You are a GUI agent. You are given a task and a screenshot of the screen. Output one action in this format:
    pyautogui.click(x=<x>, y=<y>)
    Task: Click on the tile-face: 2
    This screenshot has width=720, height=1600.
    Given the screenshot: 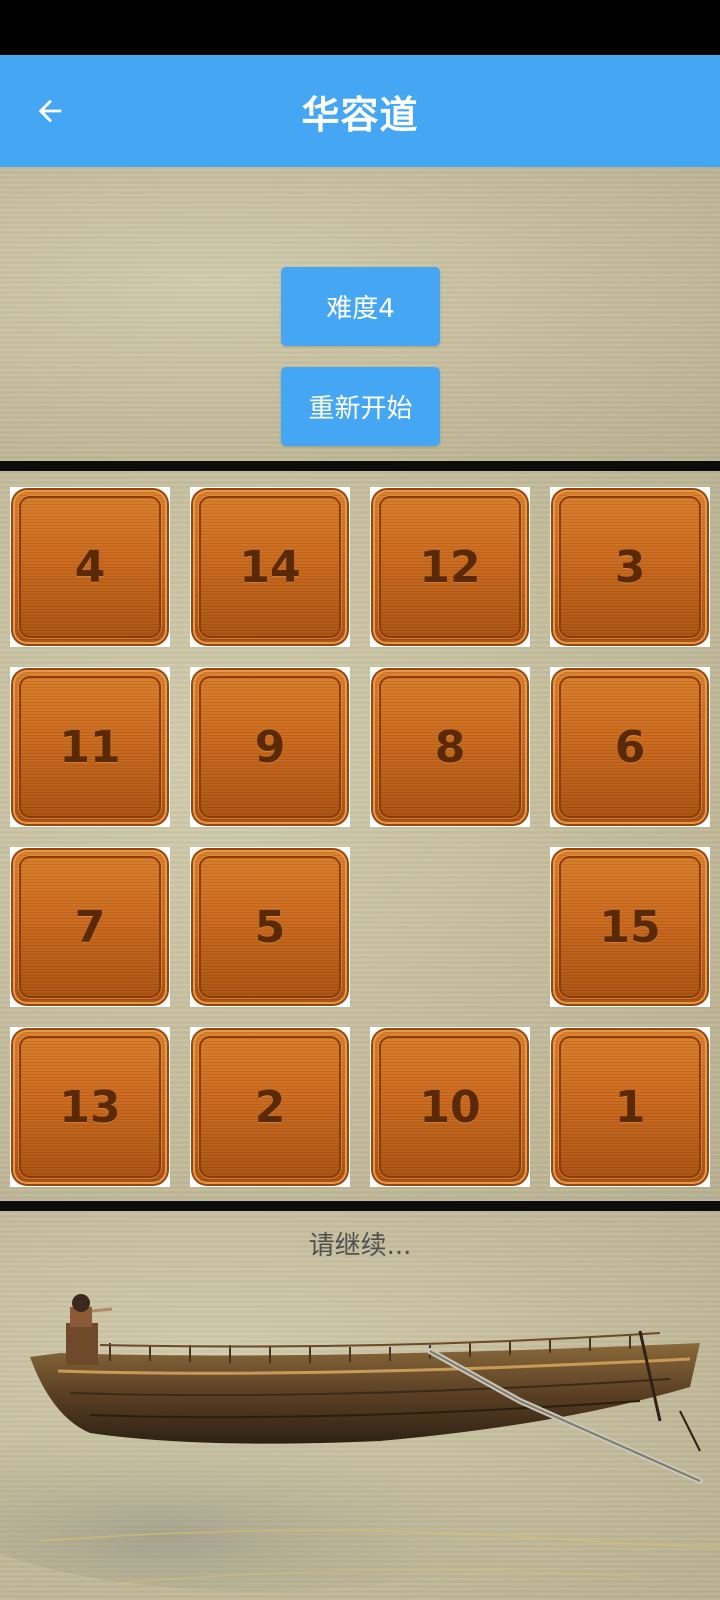 What is the action you would take?
    pyautogui.click(x=270, y=1107)
    